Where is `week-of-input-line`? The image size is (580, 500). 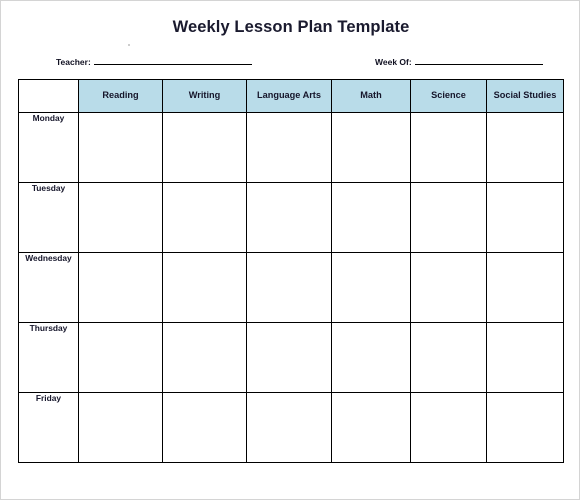
week-of-input-line is located at coordinates (478, 60).